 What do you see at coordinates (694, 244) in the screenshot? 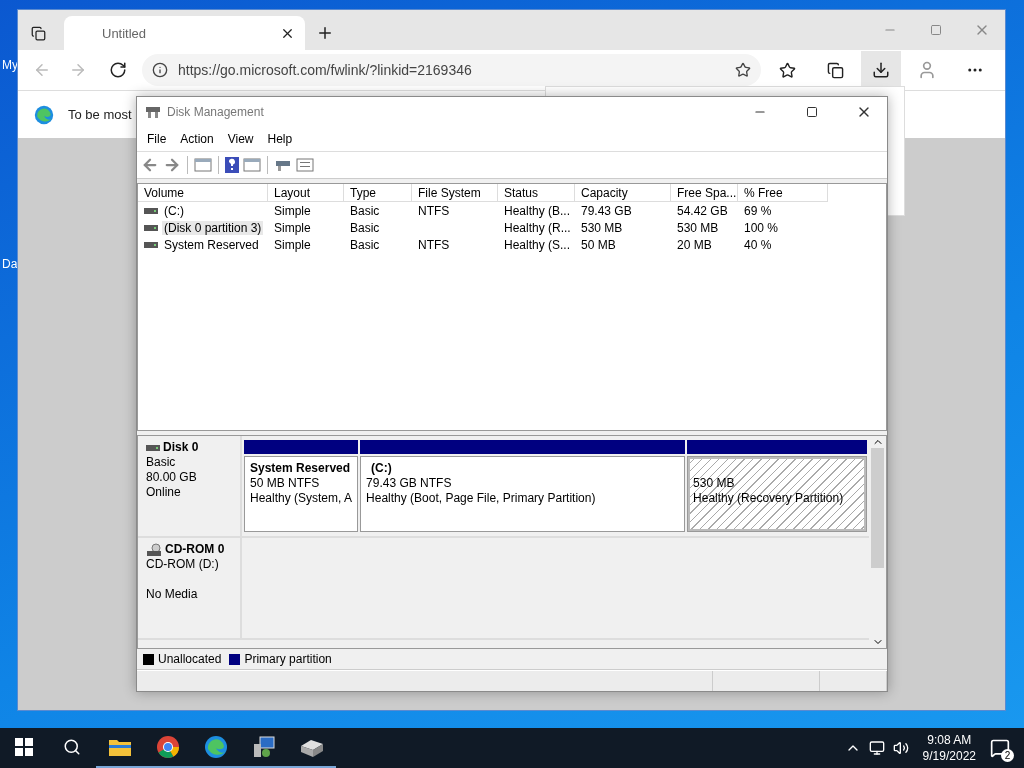
I see `table-cell: 20 MB` at bounding box center [694, 244].